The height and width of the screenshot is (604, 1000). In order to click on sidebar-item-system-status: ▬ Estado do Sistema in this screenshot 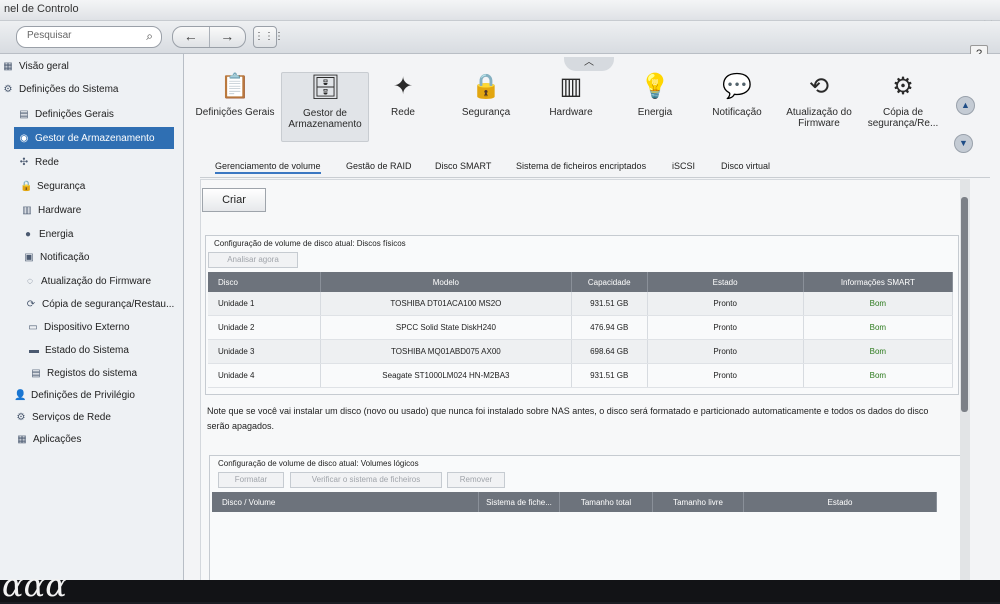, I will do `click(103, 350)`.